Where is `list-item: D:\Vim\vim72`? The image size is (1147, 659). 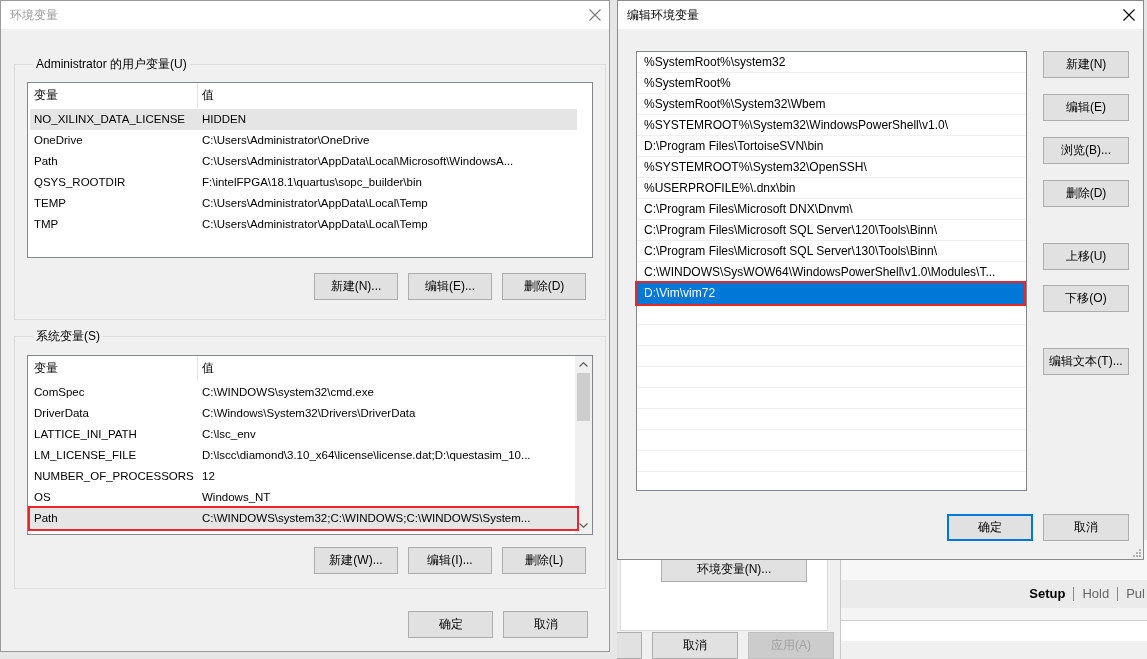 list-item: D:\Vim\vim72 is located at coordinates (830, 293).